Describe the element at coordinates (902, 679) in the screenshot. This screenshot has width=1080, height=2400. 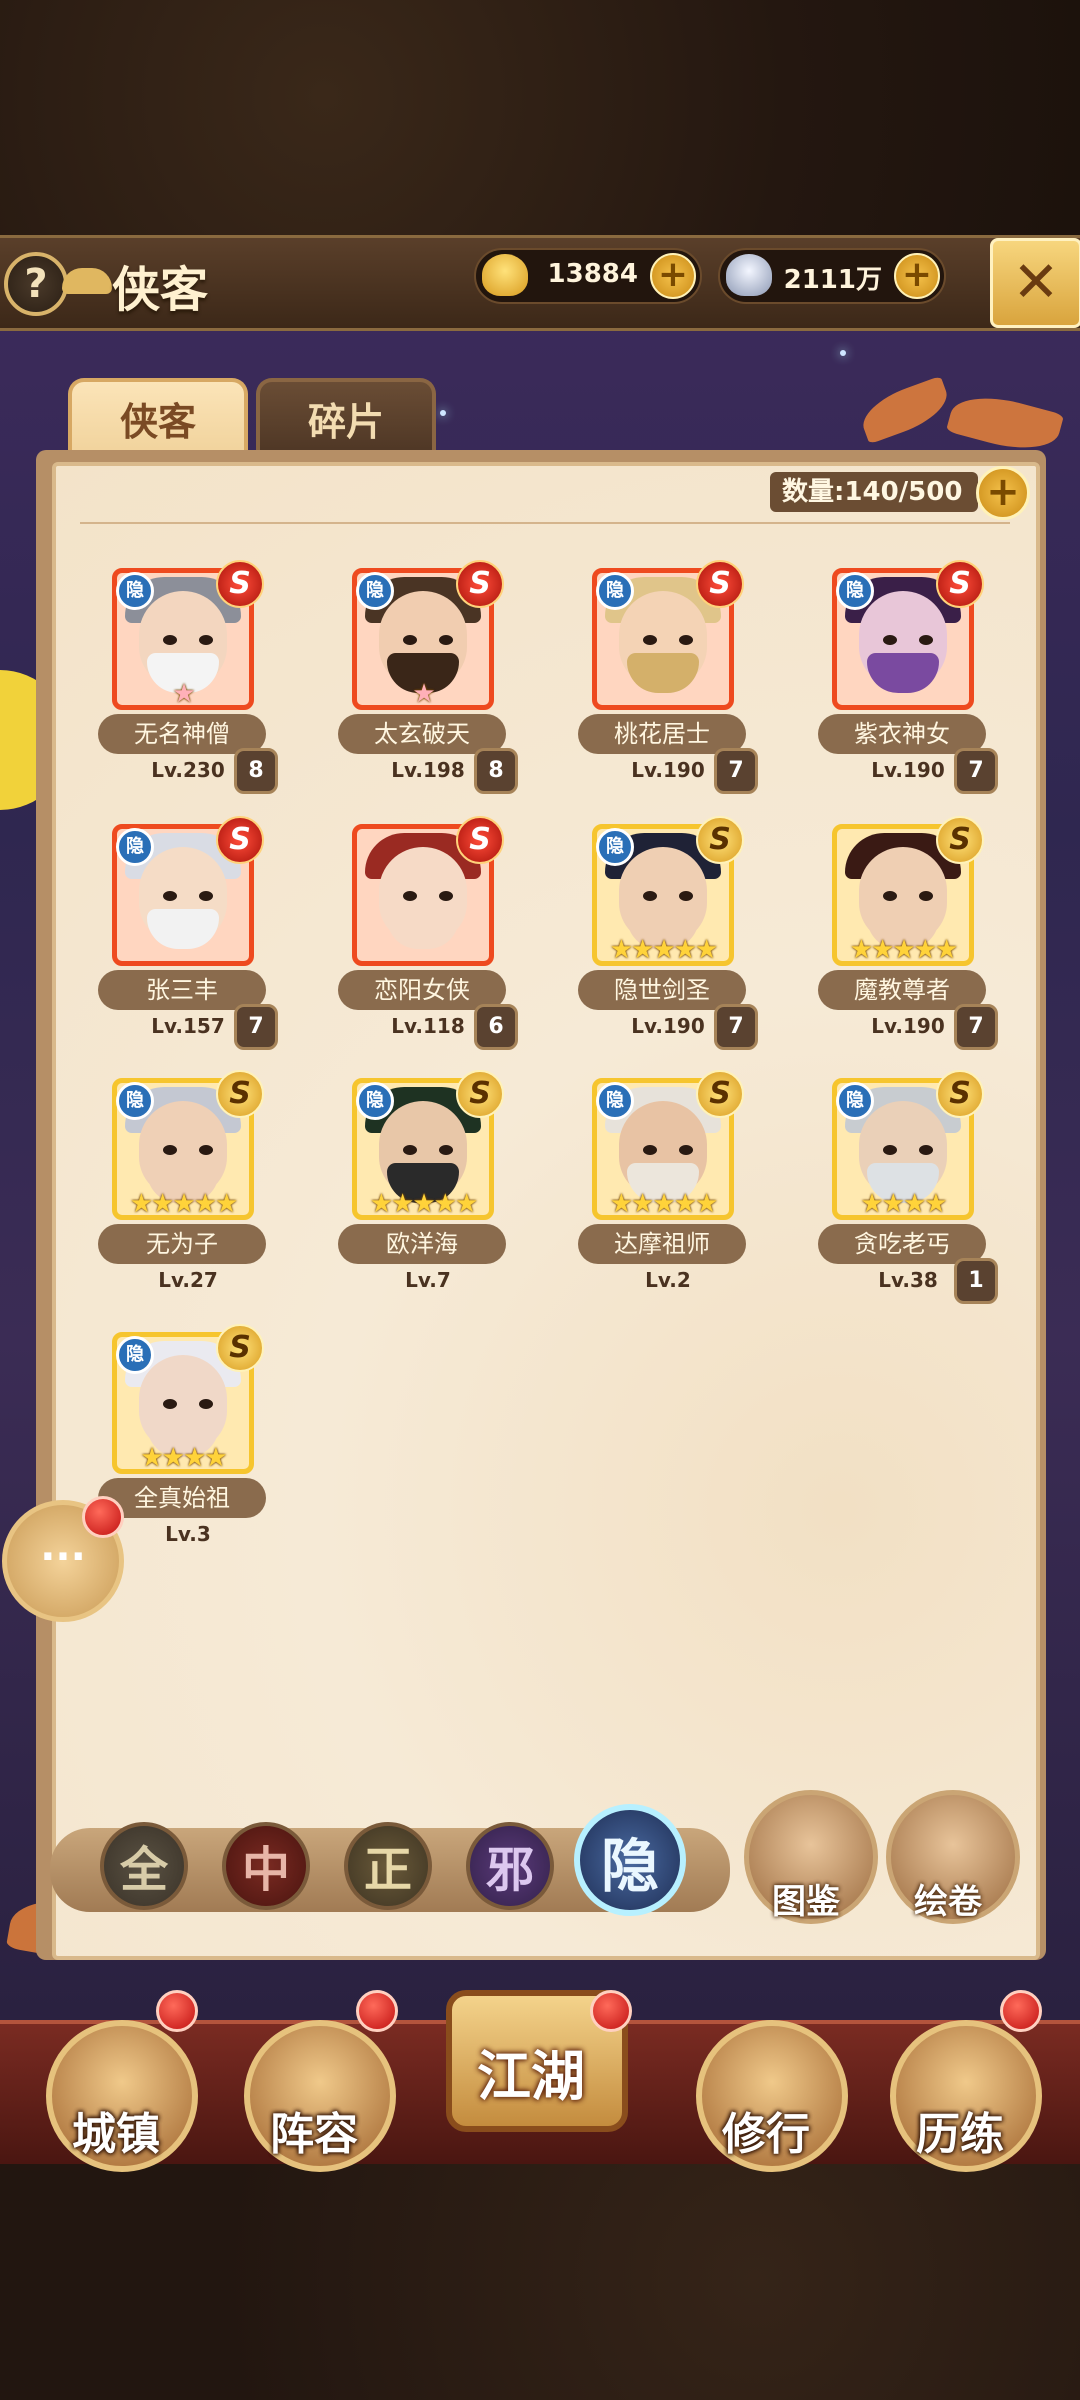
I see `hero-card: 隐 S 紫衣神女 Lv.190 7` at that location.